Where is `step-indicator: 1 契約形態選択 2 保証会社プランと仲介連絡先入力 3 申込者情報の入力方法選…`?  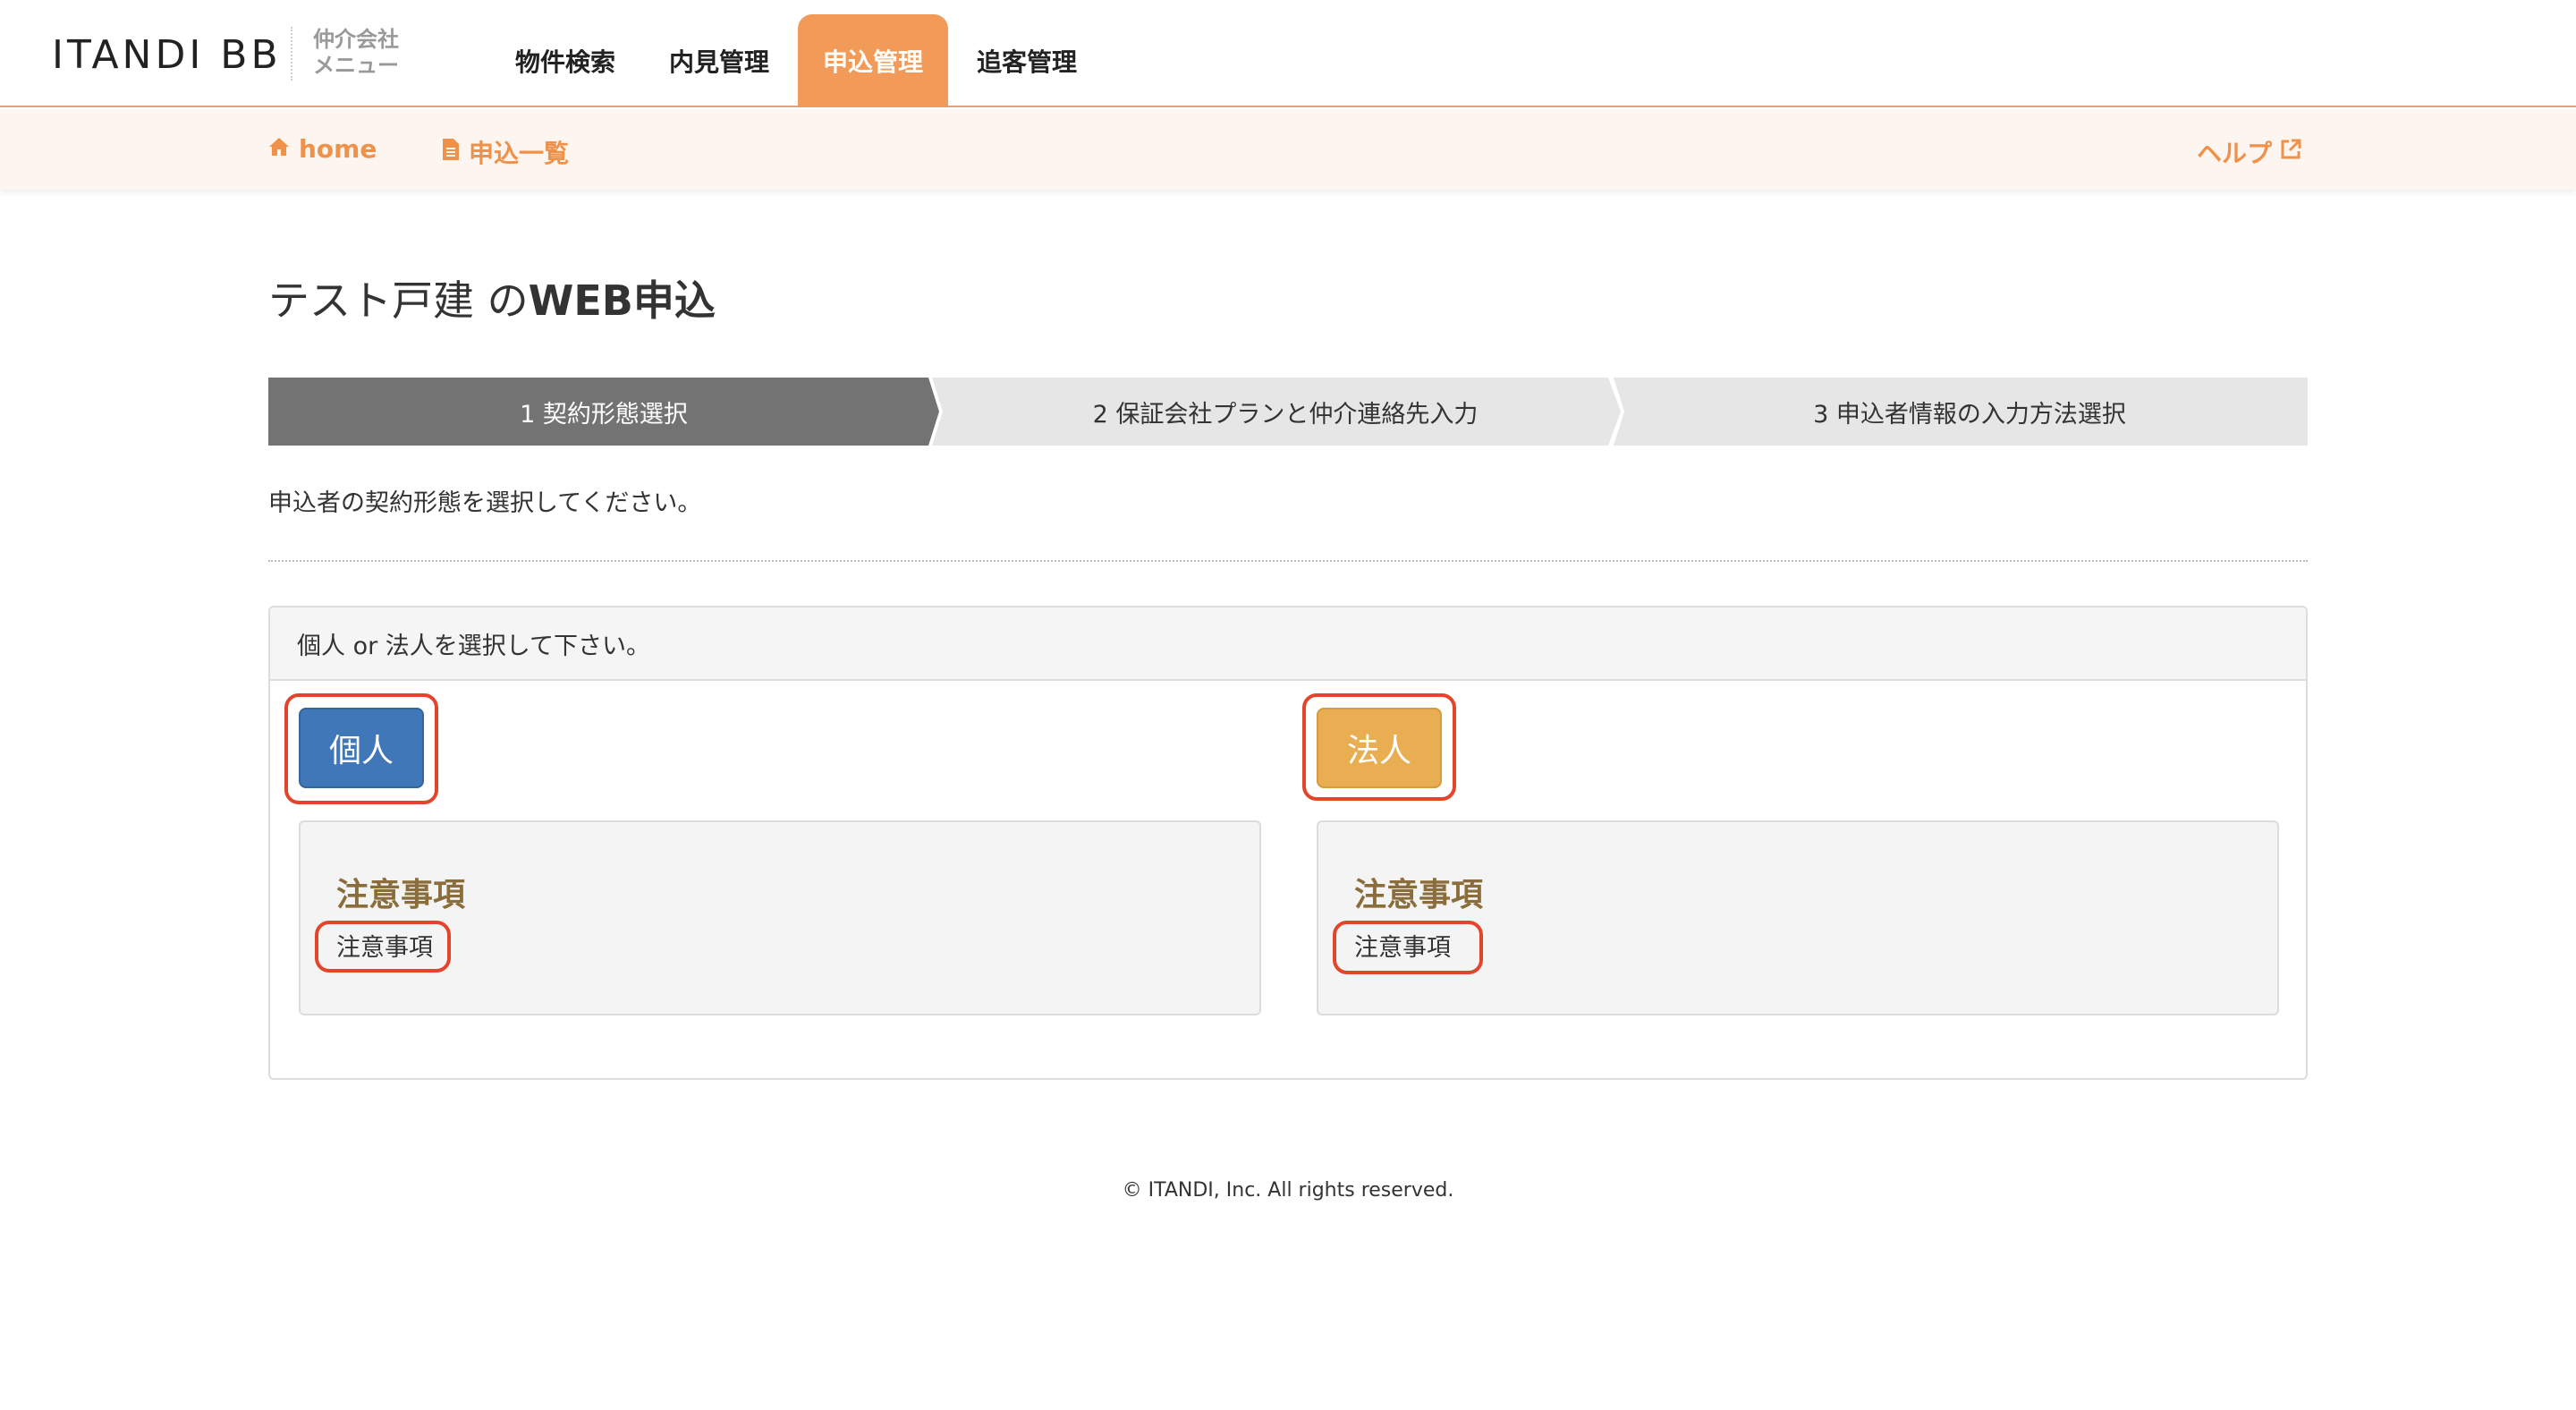 step-indicator: 1 契約形態選択 2 保証会社プランと仲介連絡先入力 3 申込者情報の入力方法選… is located at coordinates (1288, 412).